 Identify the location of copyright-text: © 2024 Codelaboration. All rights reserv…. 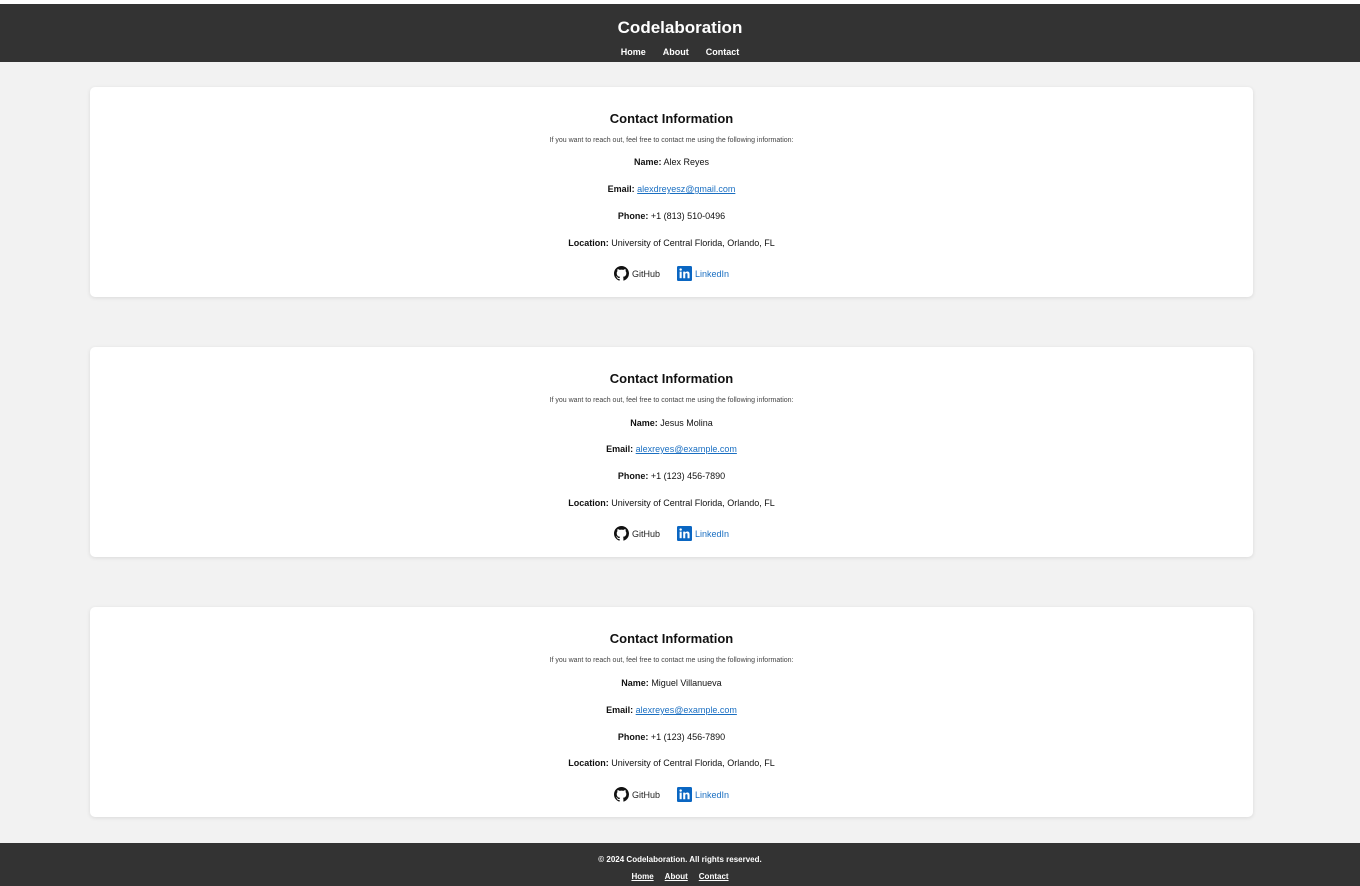
(680, 859).